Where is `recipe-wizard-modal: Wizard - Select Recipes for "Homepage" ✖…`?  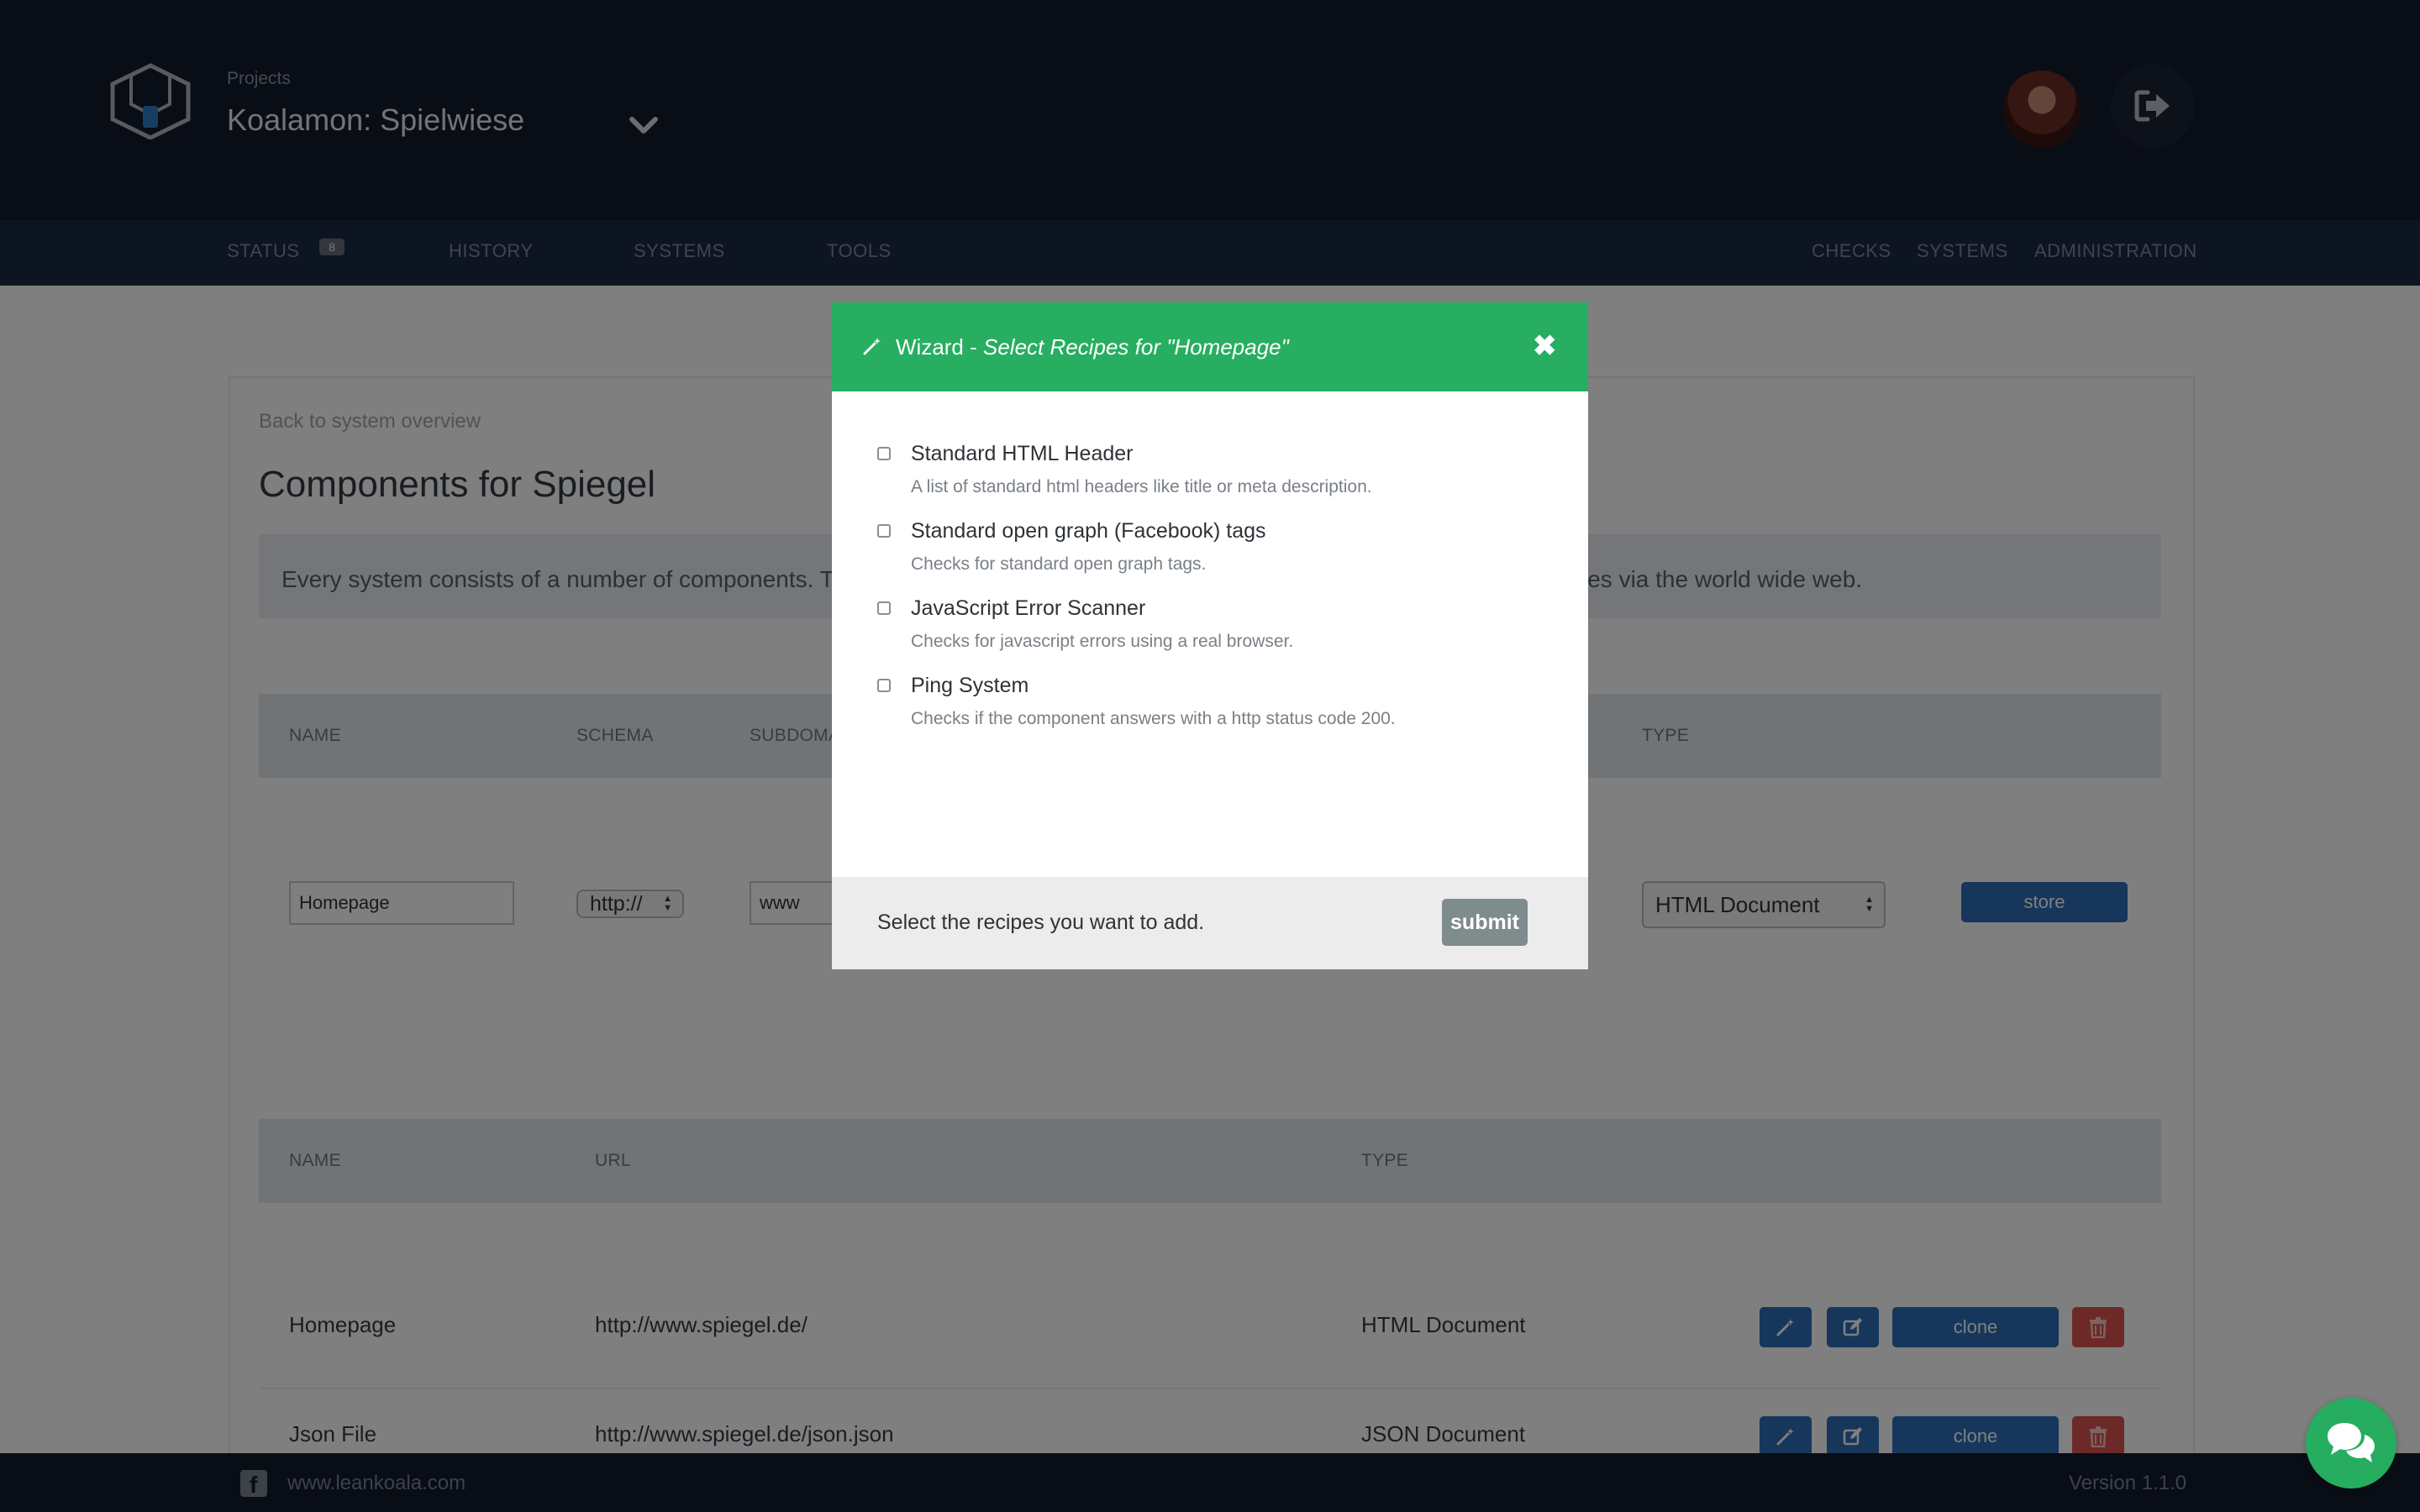 recipe-wizard-modal: Wizard - Select Recipes for "Homepage" ✖… is located at coordinates (1210, 635).